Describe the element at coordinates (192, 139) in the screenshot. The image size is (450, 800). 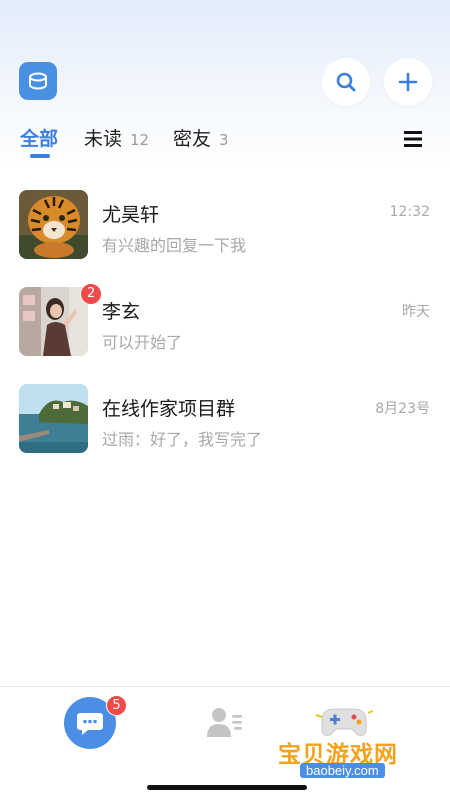
I see `tab-label: 密友` at that location.